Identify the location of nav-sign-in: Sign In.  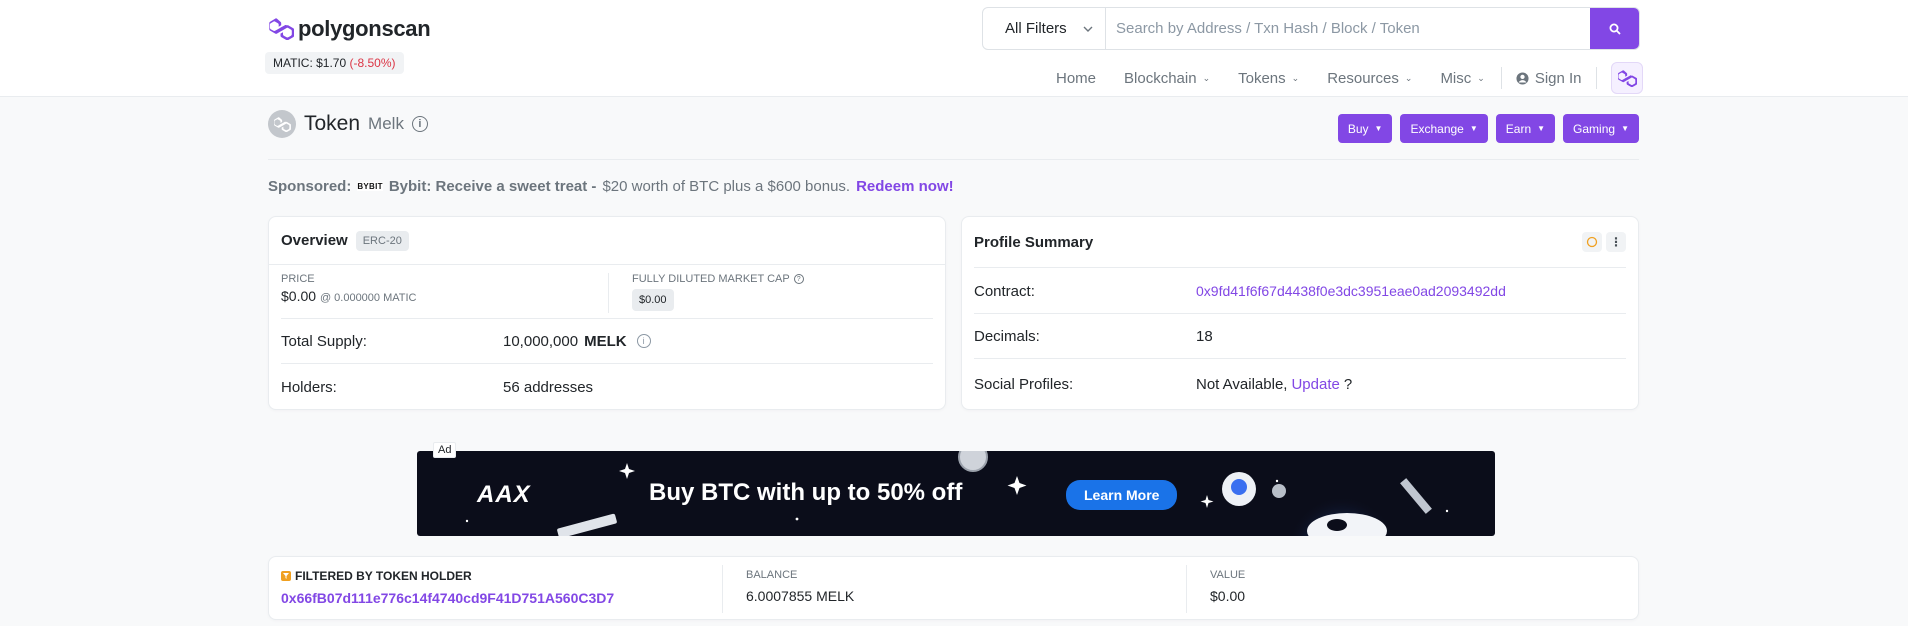
(1549, 78).